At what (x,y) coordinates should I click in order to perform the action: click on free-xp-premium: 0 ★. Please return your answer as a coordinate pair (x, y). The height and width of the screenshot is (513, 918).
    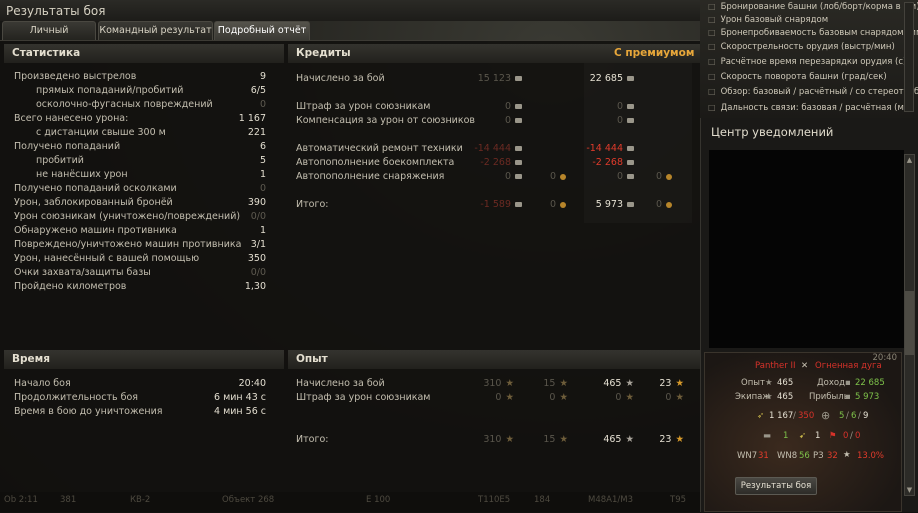
    Looking at the image, I should click on (674, 397).